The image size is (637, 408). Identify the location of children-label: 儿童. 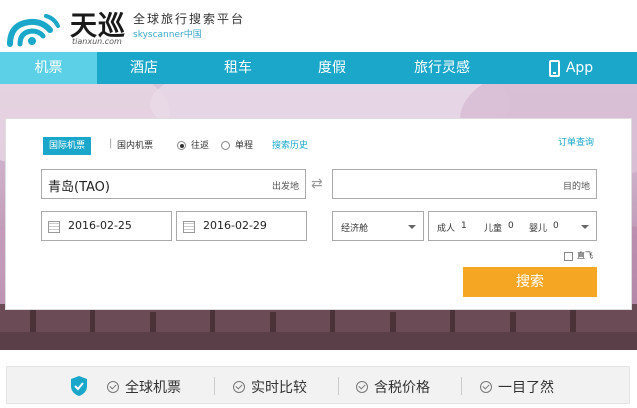
(493, 229).